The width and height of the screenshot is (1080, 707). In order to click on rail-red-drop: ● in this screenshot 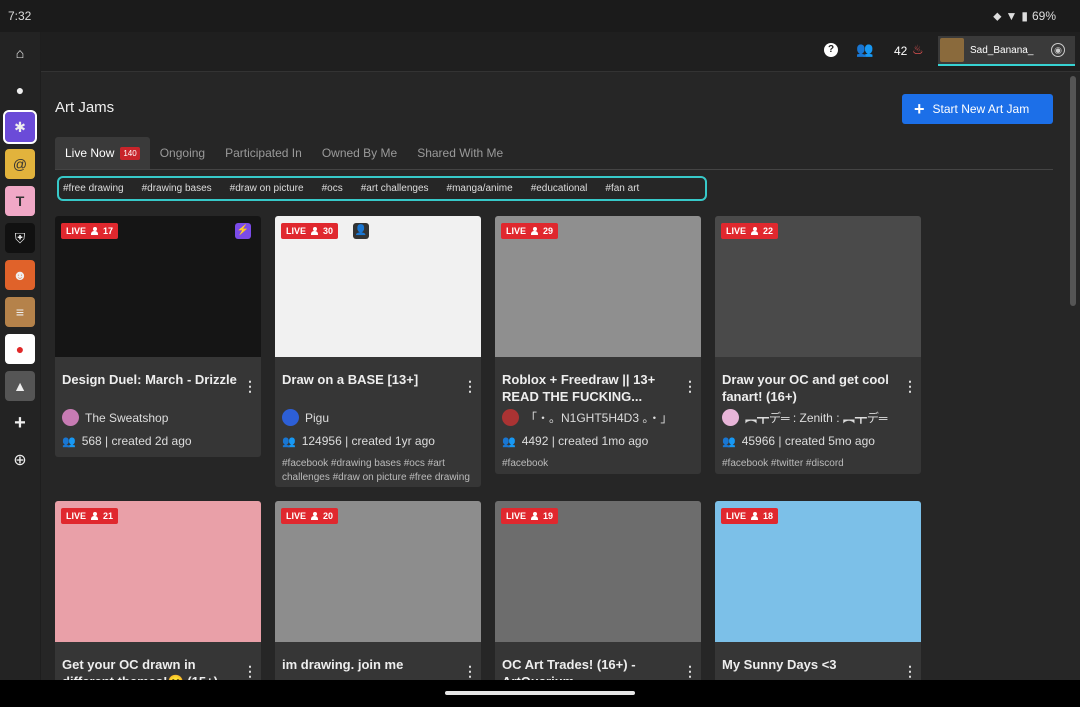, I will do `click(20, 349)`.